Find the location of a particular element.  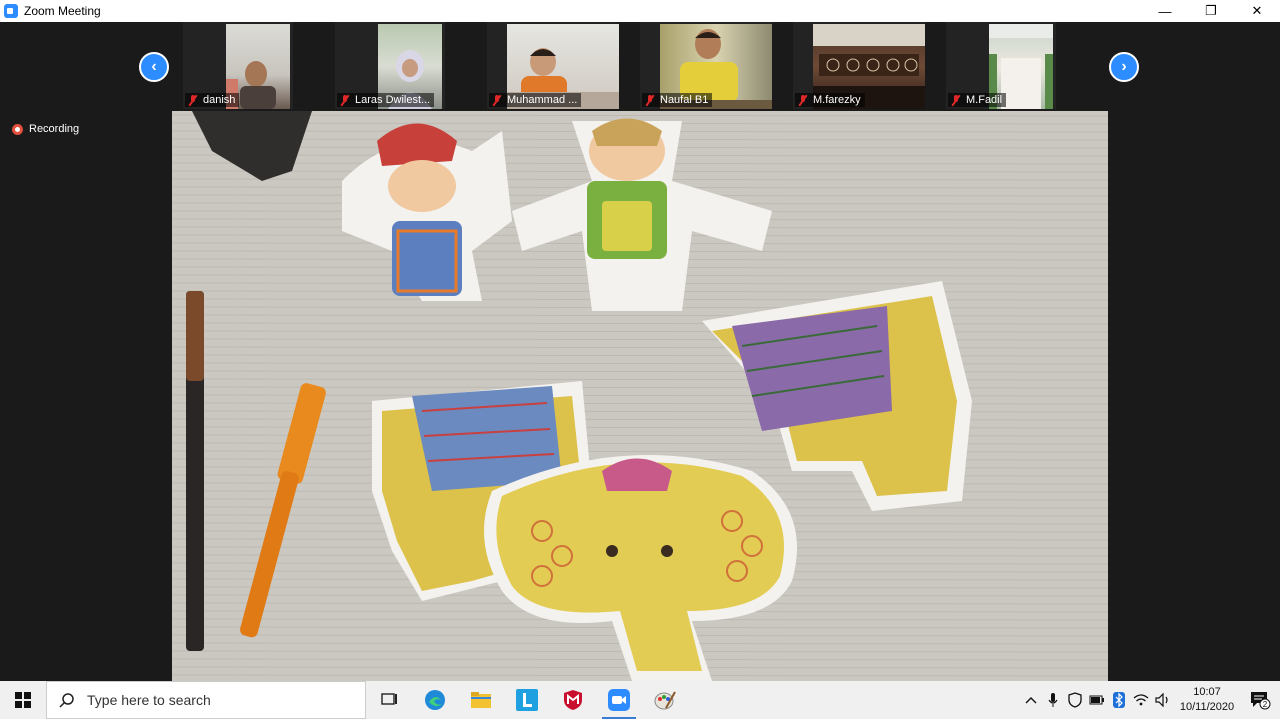

recording-indicator: Recording is located at coordinates (45, 129).